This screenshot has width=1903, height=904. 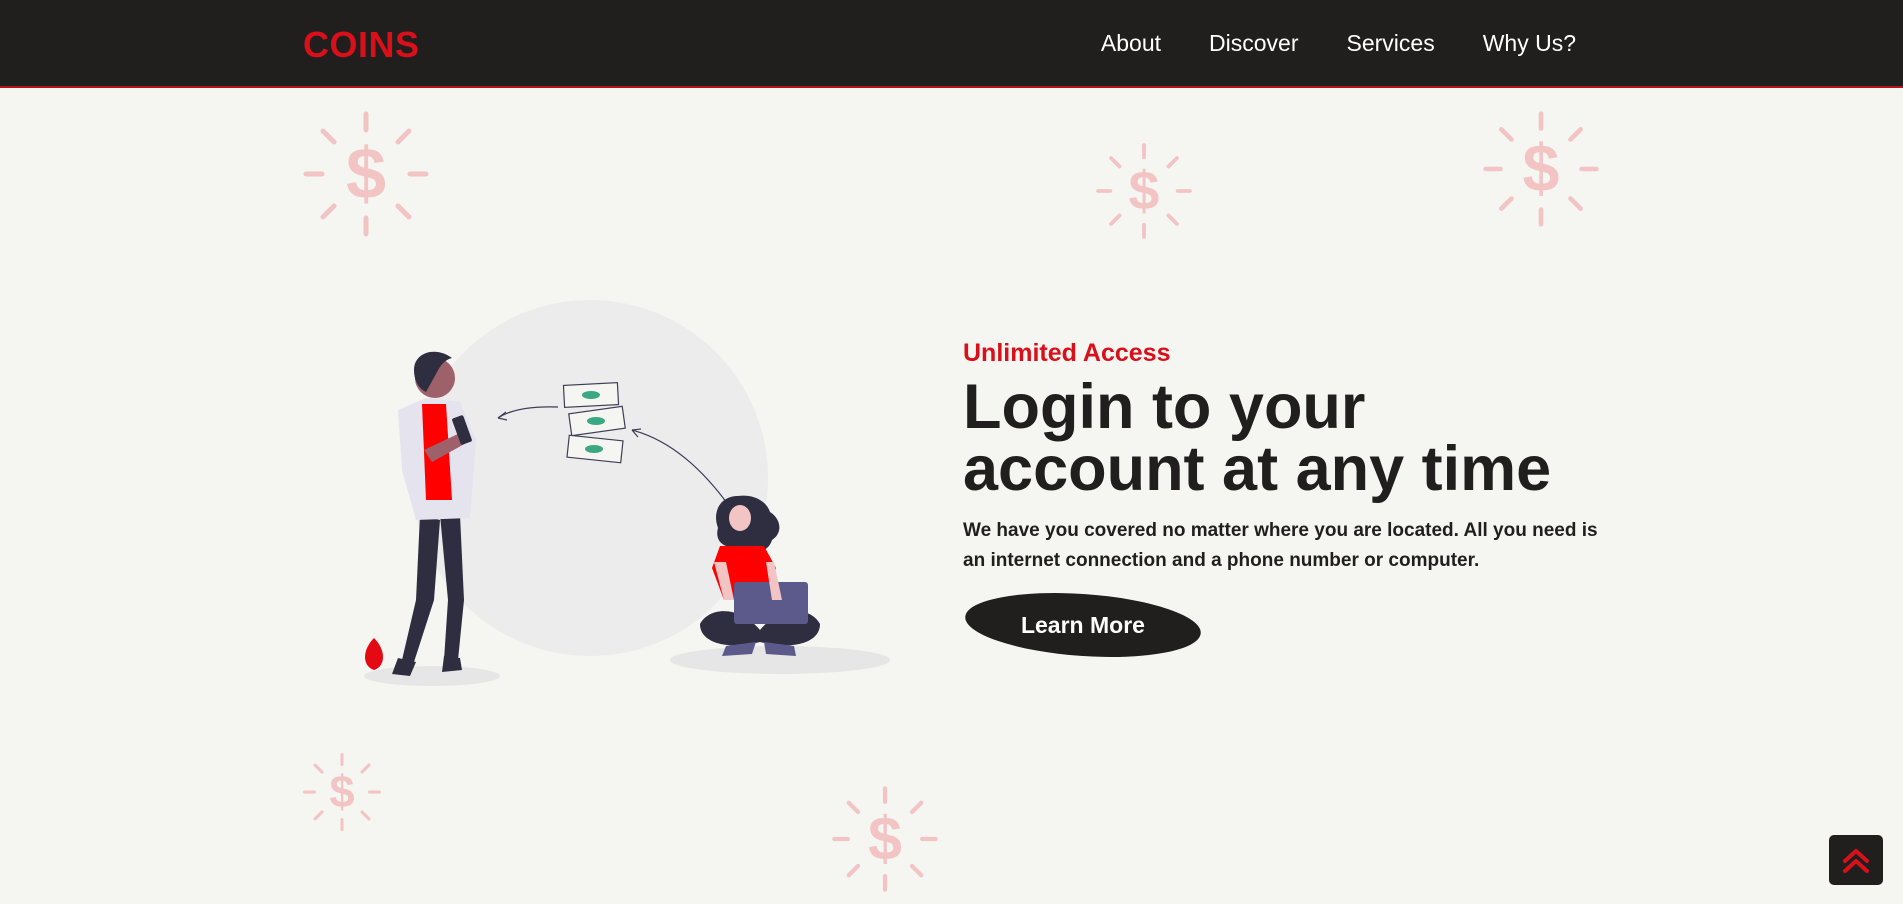 I want to click on money-bills-icon, so click(x=594, y=422).